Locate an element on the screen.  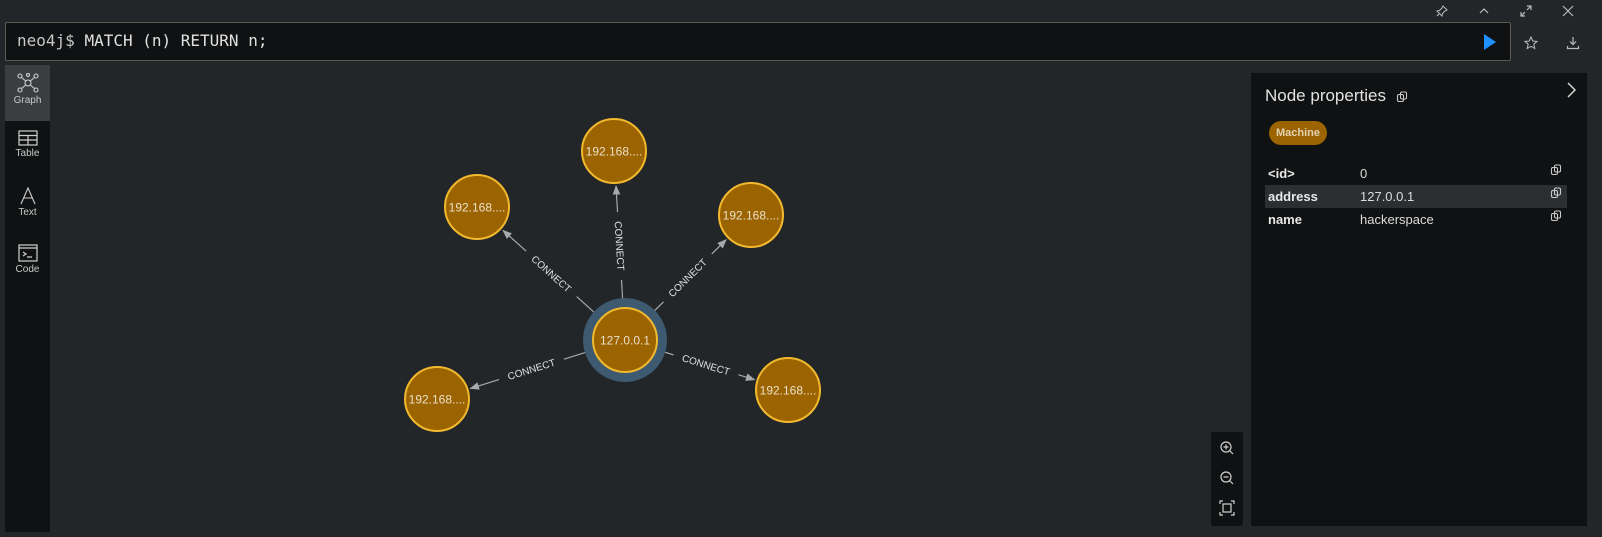
run-icon is located at coordinates (1490, 42).